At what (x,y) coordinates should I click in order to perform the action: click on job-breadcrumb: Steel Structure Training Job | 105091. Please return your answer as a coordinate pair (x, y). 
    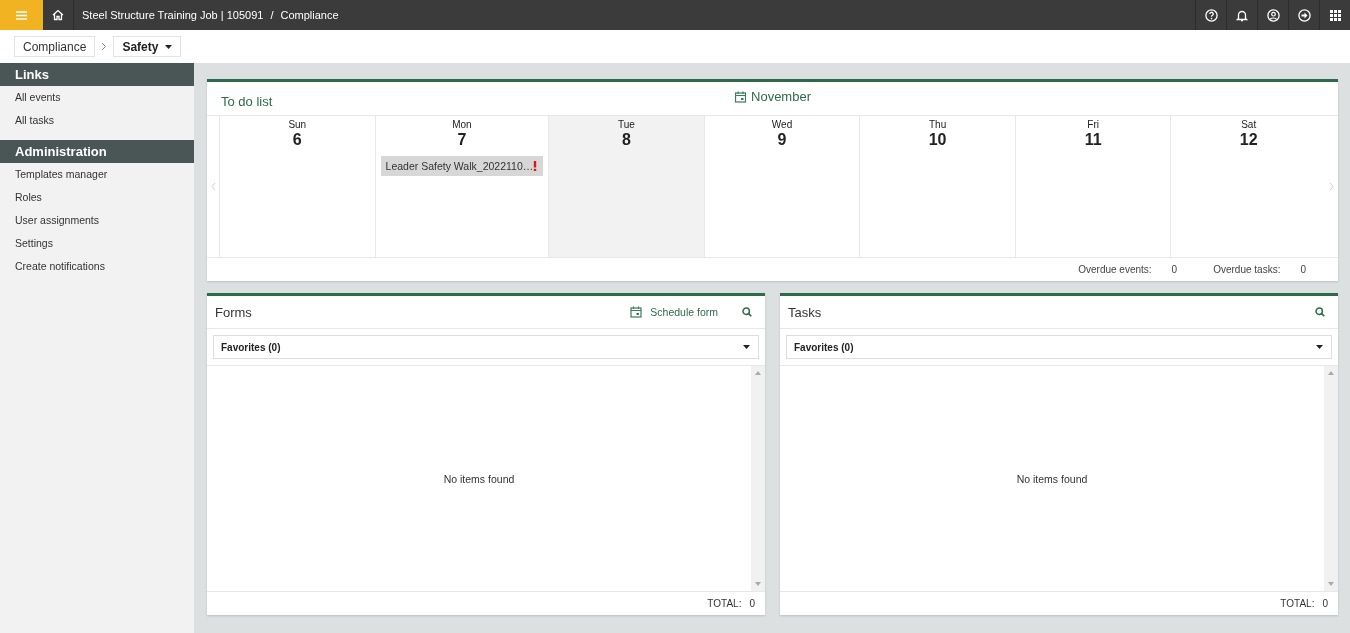
    Looking at the image, I should click on (173, 15).